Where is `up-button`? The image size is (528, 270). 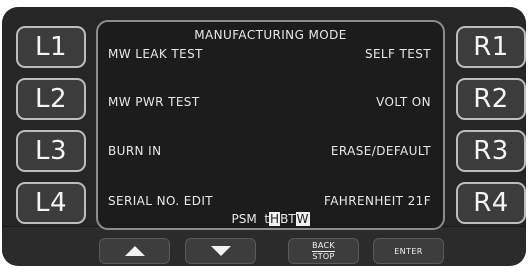
up-button is located at coordinates (134, 251).